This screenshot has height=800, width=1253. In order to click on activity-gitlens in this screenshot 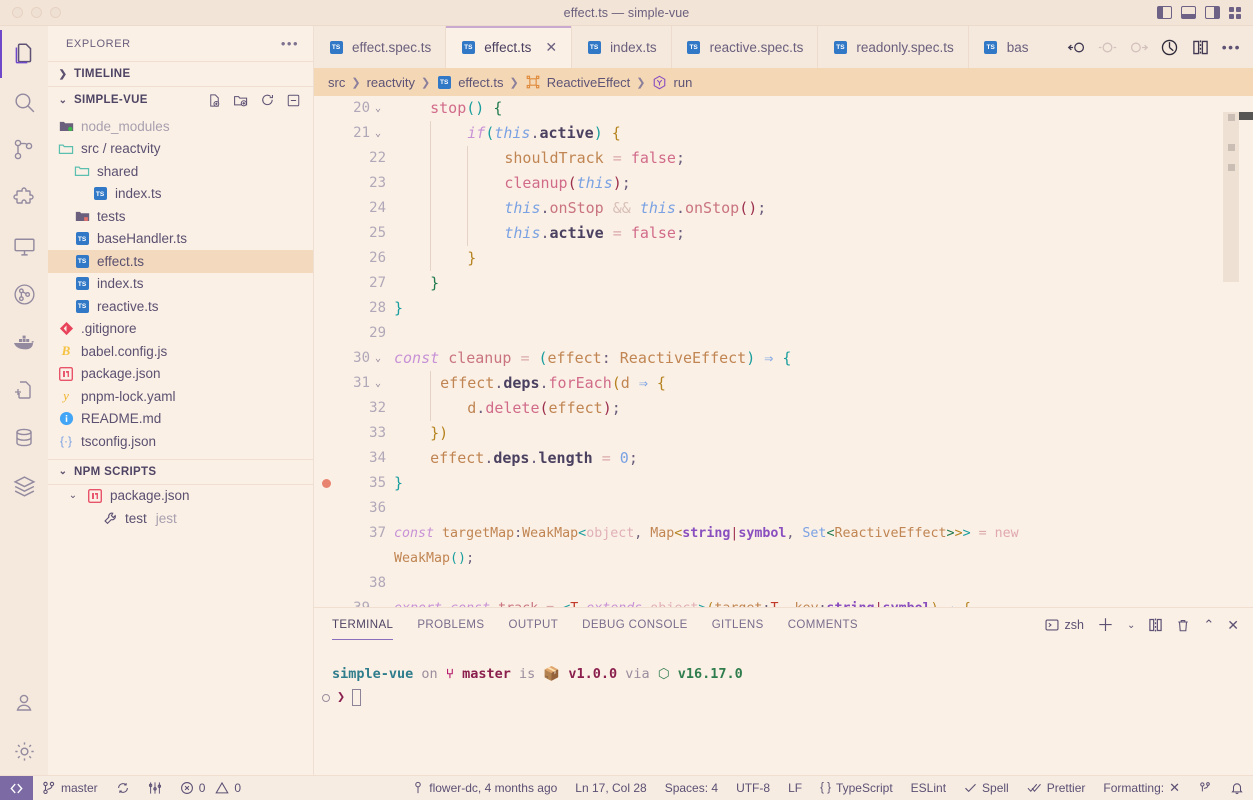, I will do `click(24, 294)`.